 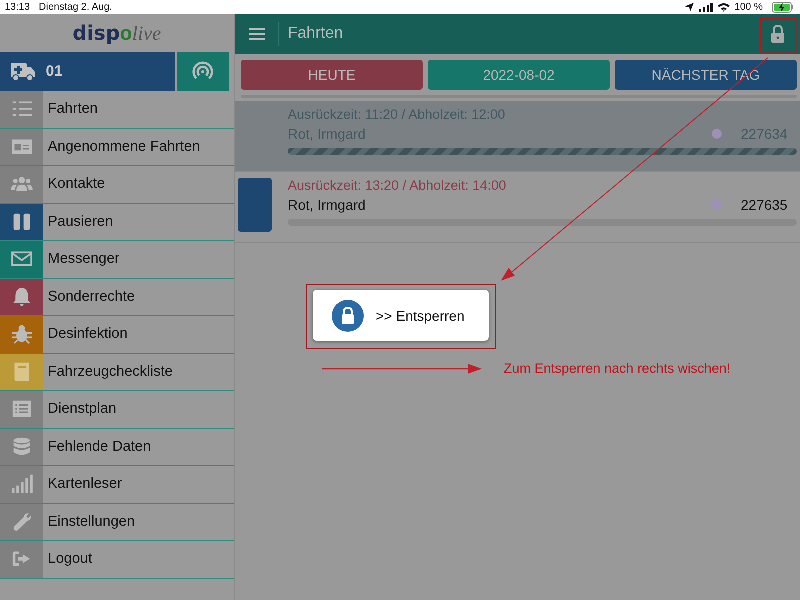 I want to click on bell-icon, so click(x=21, y=296).